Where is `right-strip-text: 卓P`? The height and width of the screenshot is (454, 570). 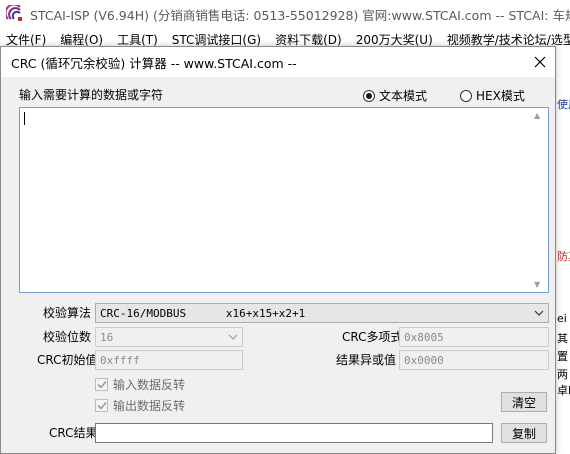 right-strip-text: 卓P is located at coordinates (563, 390).